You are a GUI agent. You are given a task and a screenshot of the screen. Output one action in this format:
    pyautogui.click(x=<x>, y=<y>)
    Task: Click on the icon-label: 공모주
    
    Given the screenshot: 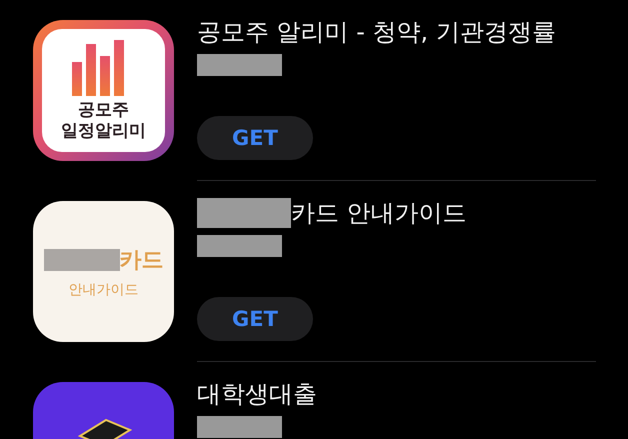 What is the action you would take?
    pyautogui.click(x=103, y=110)
    